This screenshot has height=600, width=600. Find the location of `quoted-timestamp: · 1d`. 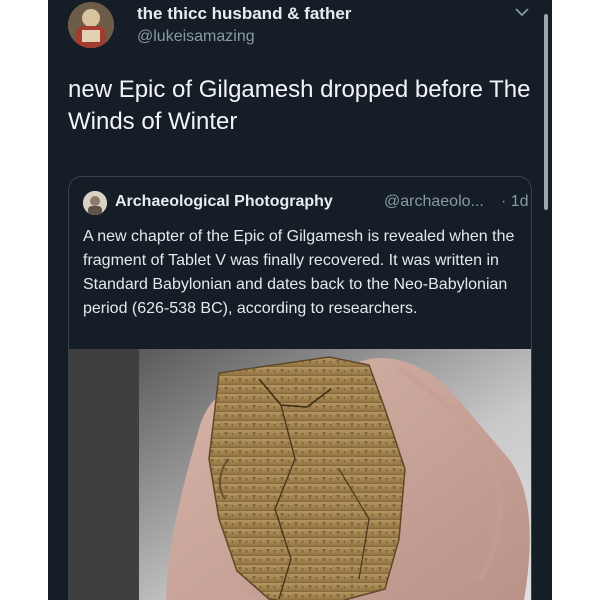

quoted-timestamp: · 1d is located at coordinates (515, 202).